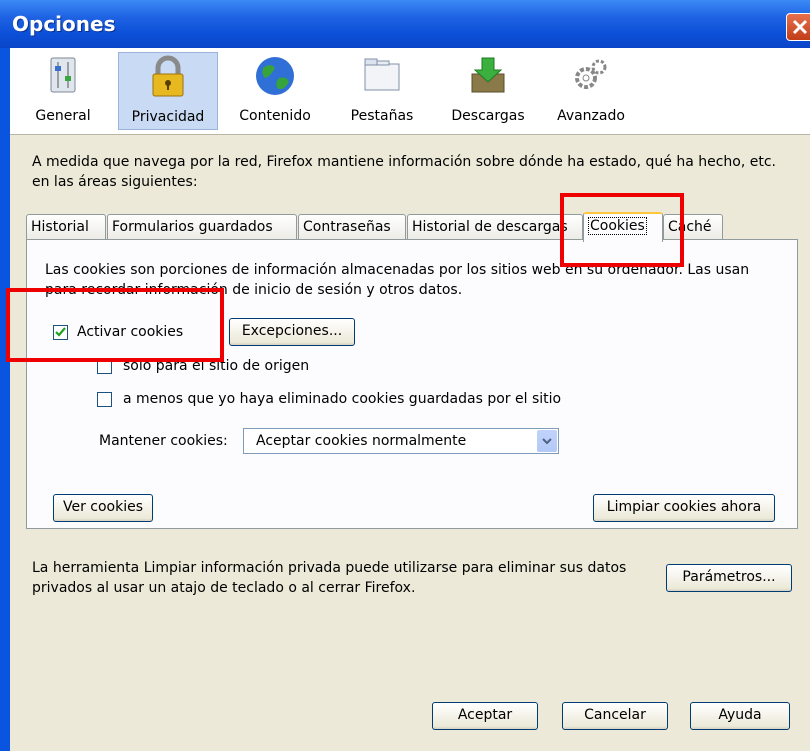  Describe the element at coordinates (488, 116) in the screenshot. I see `category-label: Descargas` at that location.